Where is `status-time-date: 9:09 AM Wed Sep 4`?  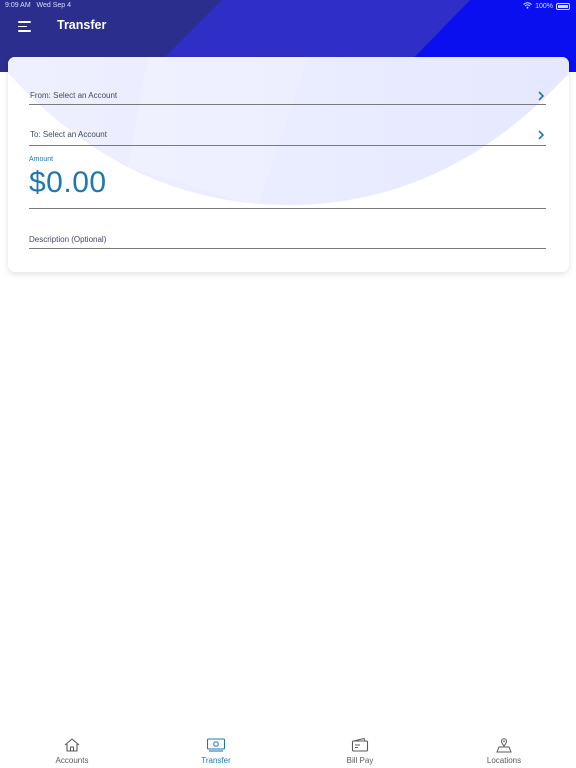
status-time-date: 9:09 AM Wed Sep 4 is located at coordinates (38, 5).